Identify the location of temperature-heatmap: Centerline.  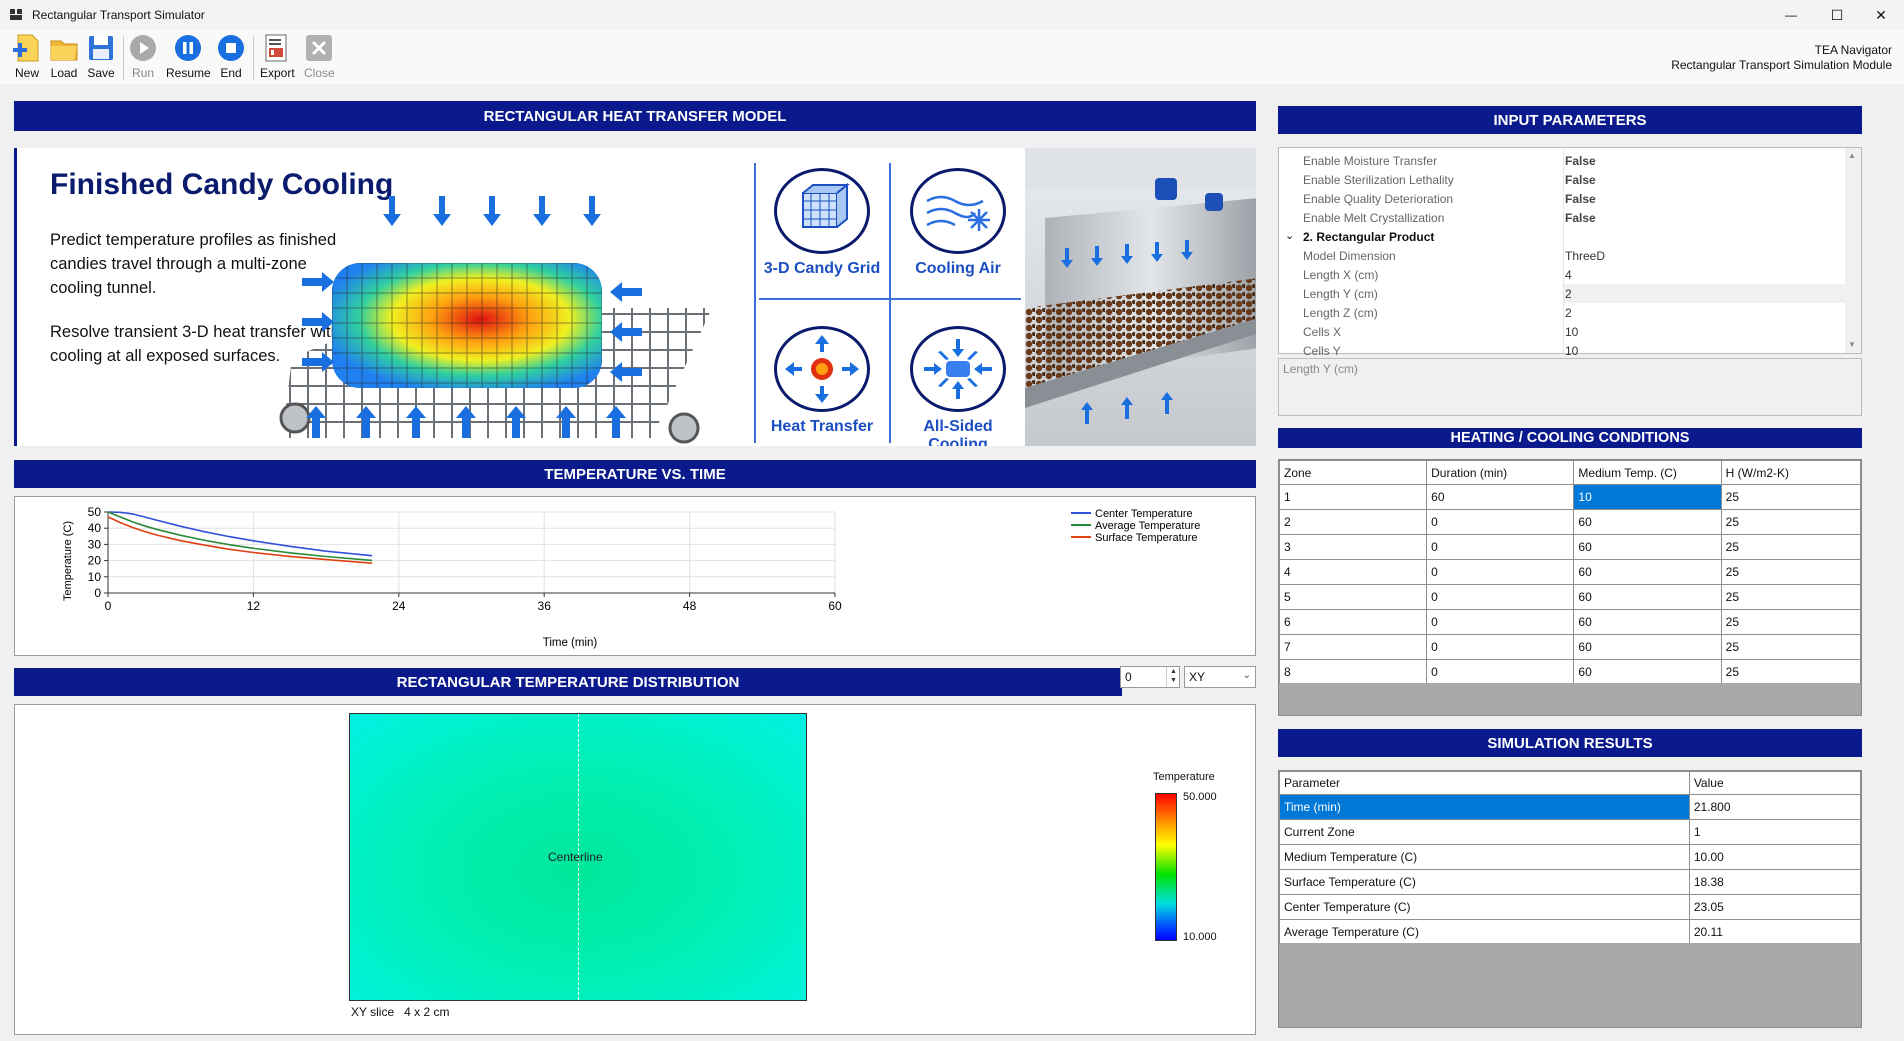
(578, 857).